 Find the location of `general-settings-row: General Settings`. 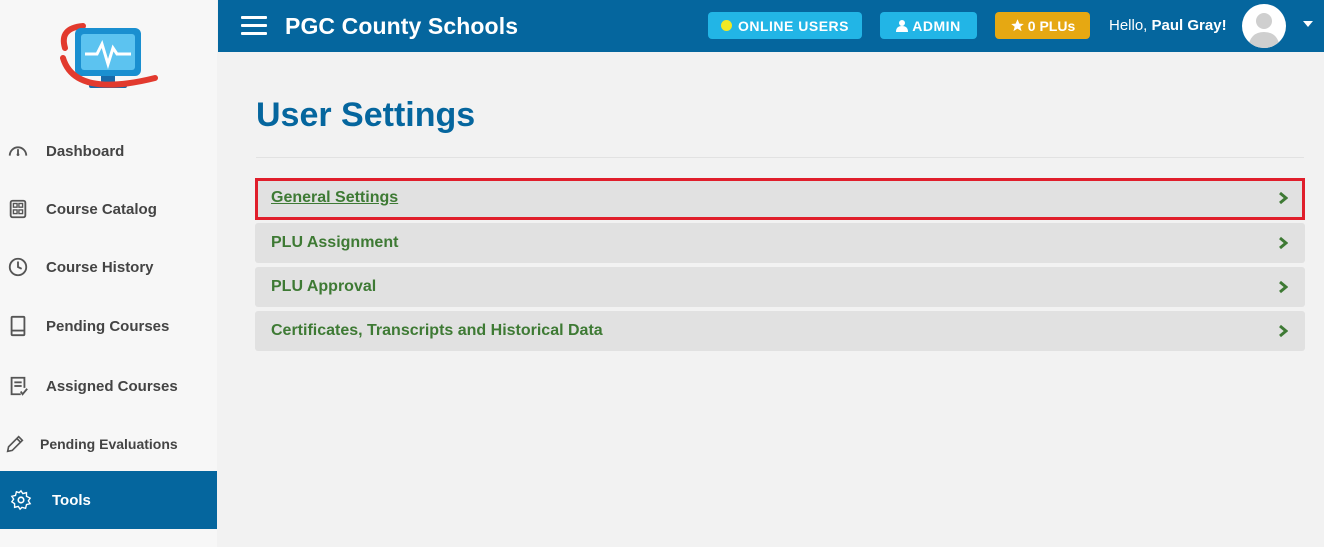

general-settings-row: General Settings is located at coordinates (780, 199).